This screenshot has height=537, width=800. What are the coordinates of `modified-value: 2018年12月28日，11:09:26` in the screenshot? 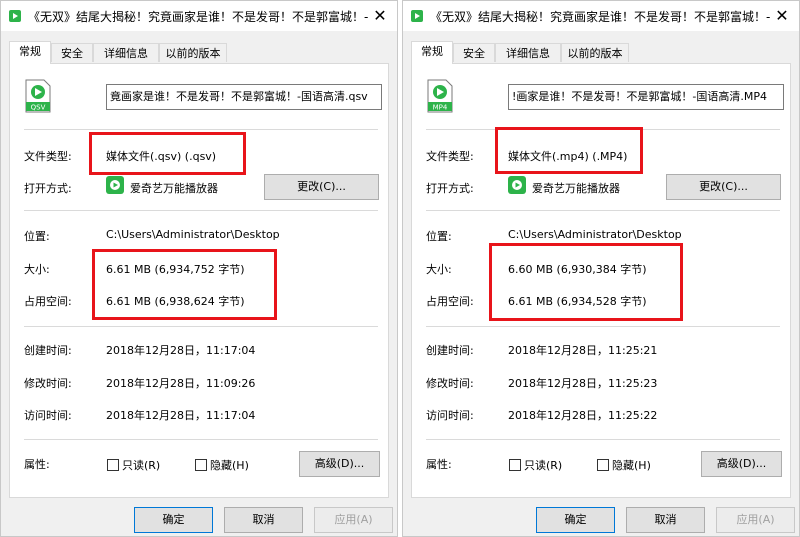 It's located at (181, 383).